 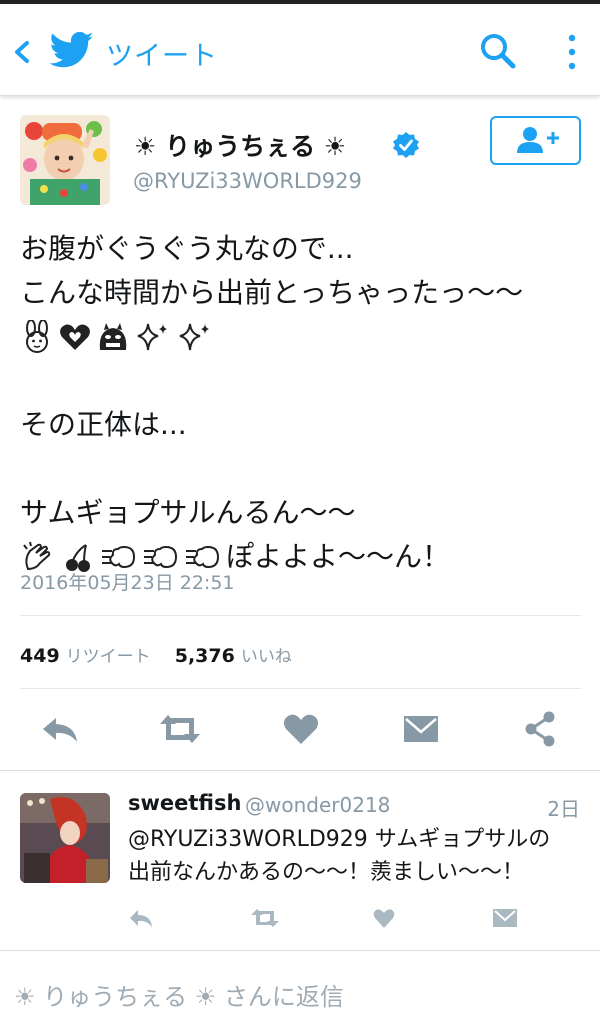 I want to click on verified-badge-icon, so click(x=406, y=145).